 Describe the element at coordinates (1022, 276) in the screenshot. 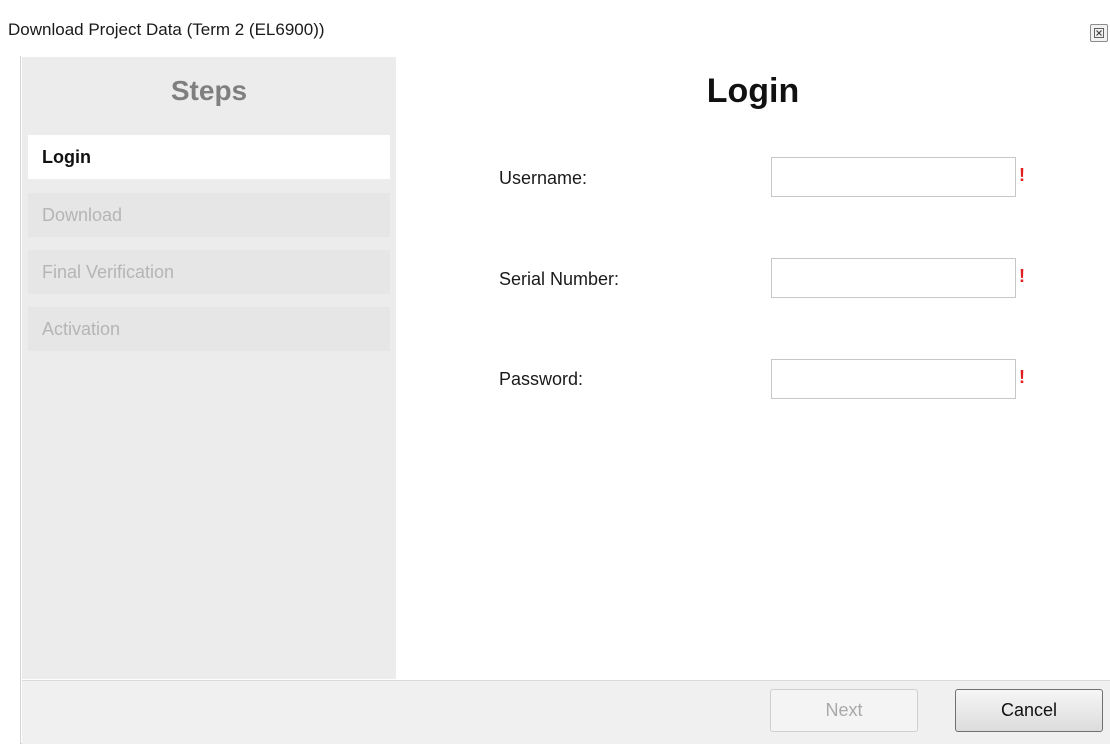

I see `serial-number-required-icon: !` at that location.